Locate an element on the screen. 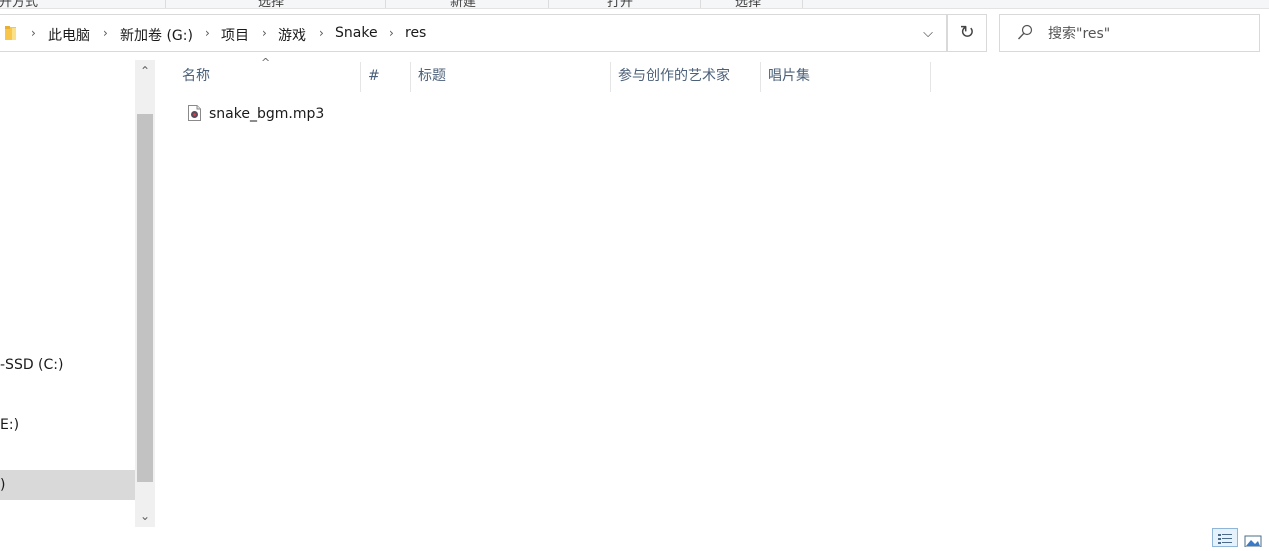 The width and height of the screenshot is (1269, 551). scroll-down-icon: ⌄ is located at coordinates (145, 516).